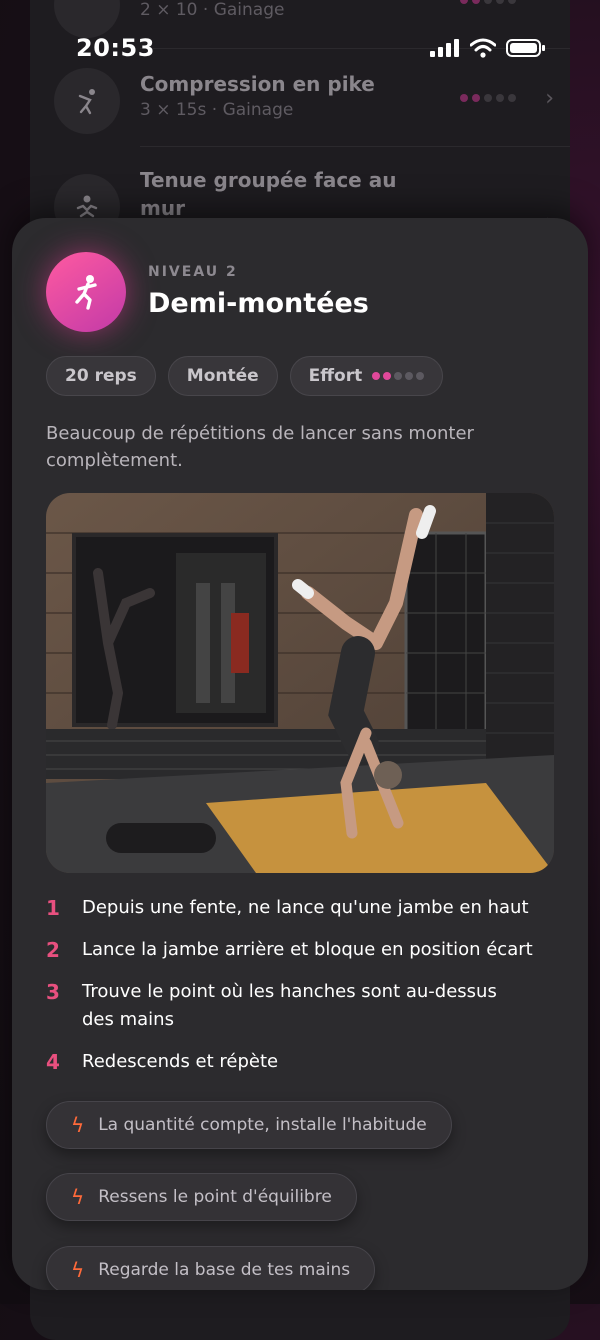  Describe the element at coordinates (215, 1197) in the screenshot. I see `tip-text: Ressens le point d'équilibre` at that location.